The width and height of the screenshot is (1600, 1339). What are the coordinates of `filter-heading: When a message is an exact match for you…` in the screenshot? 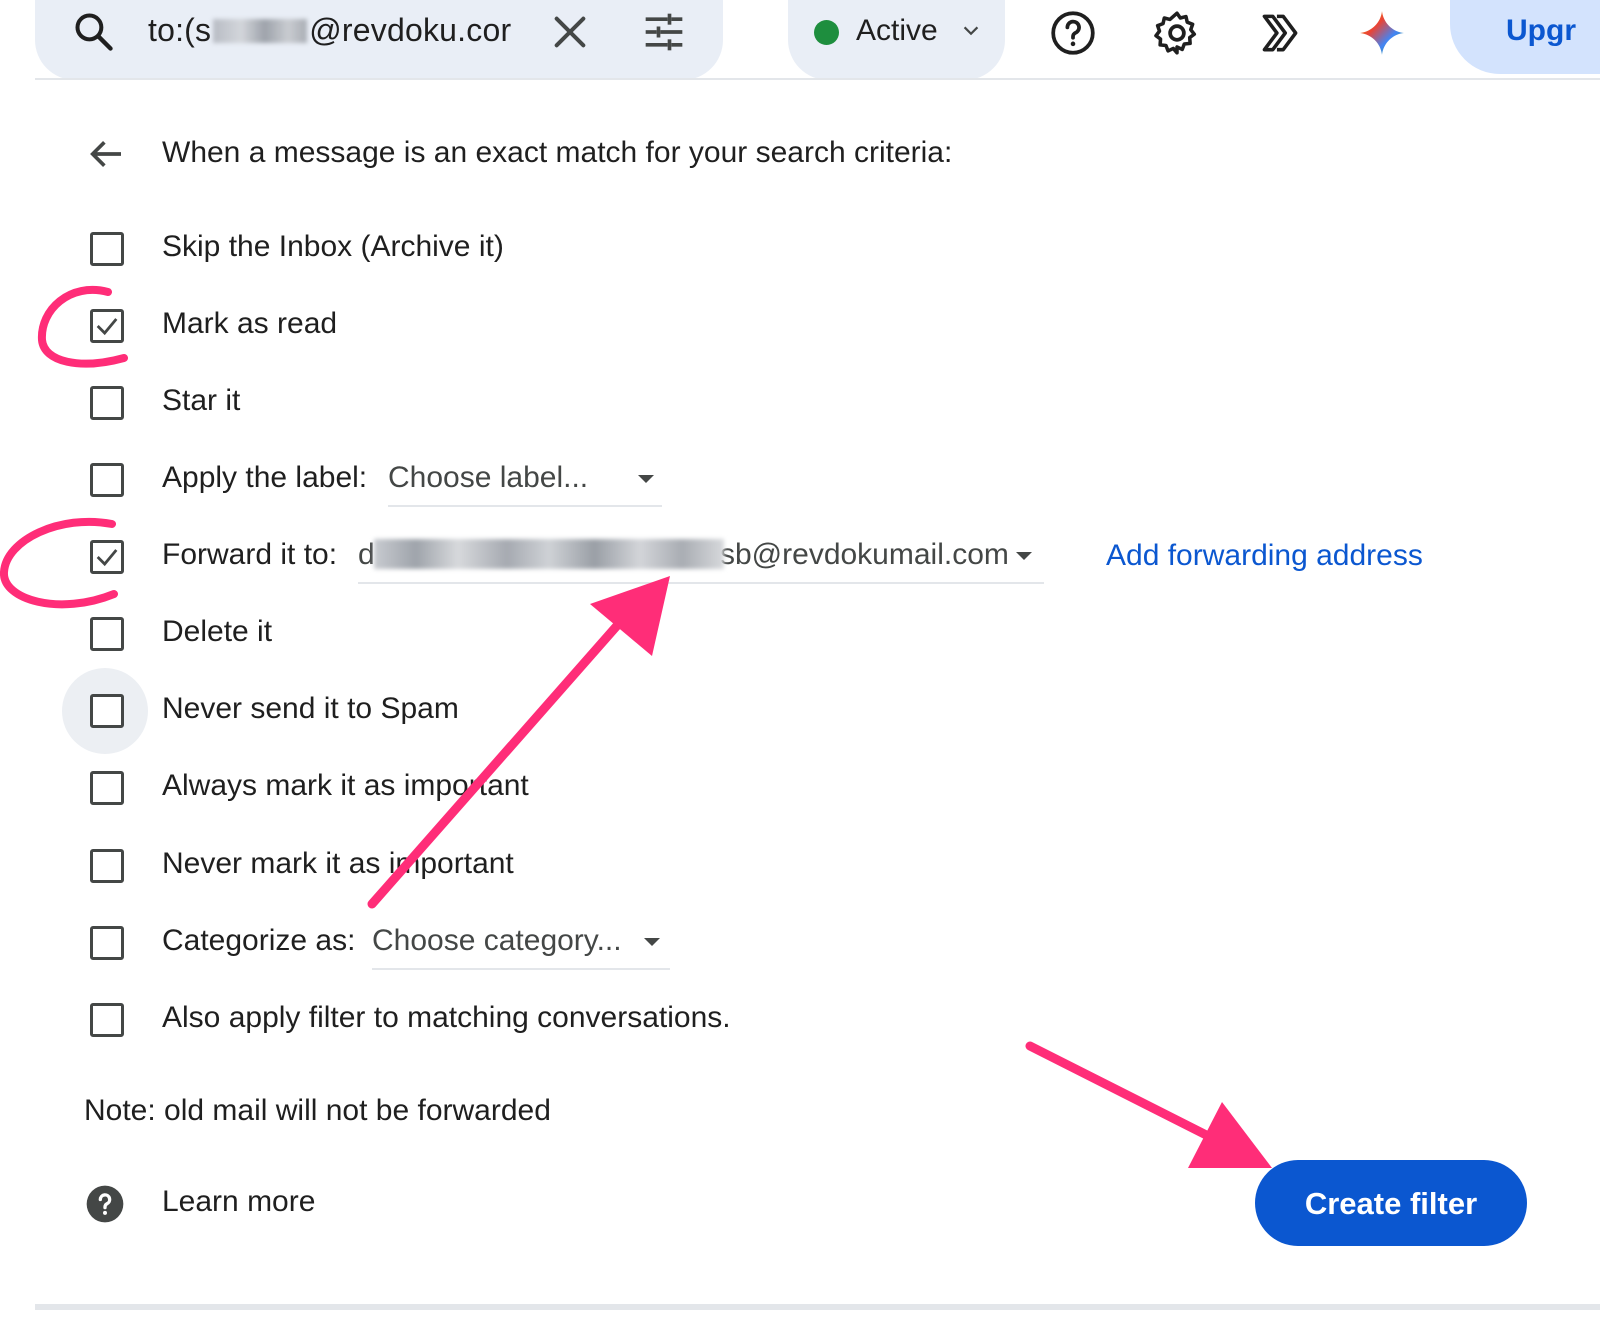 It's located at (557, 152).